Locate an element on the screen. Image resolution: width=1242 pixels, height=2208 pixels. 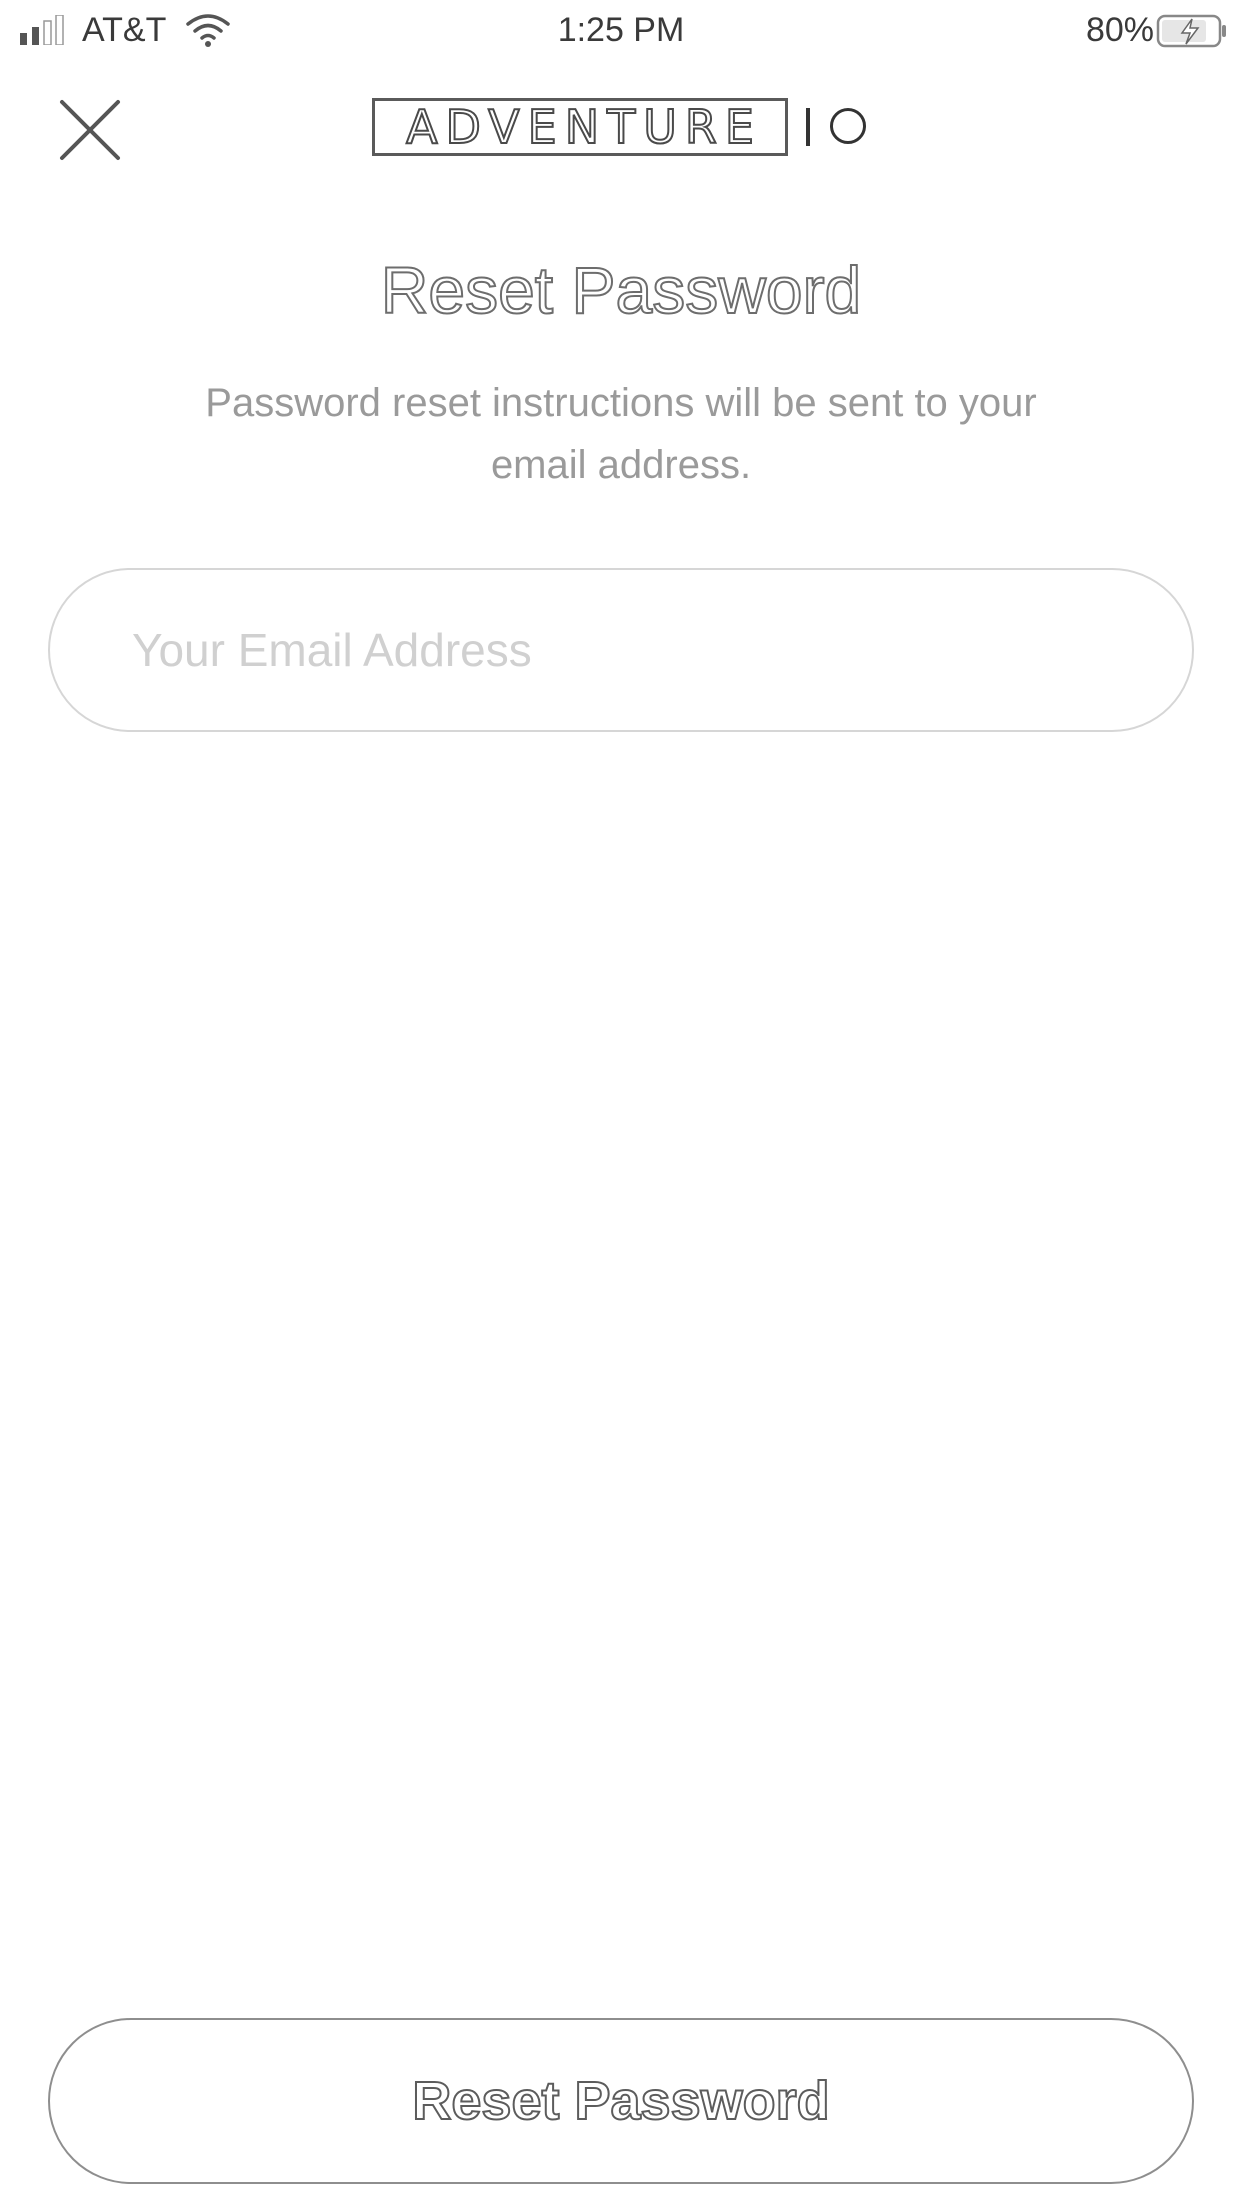
logo-wordmark-box: ADVENTURE is located at coordinates (580, 127).